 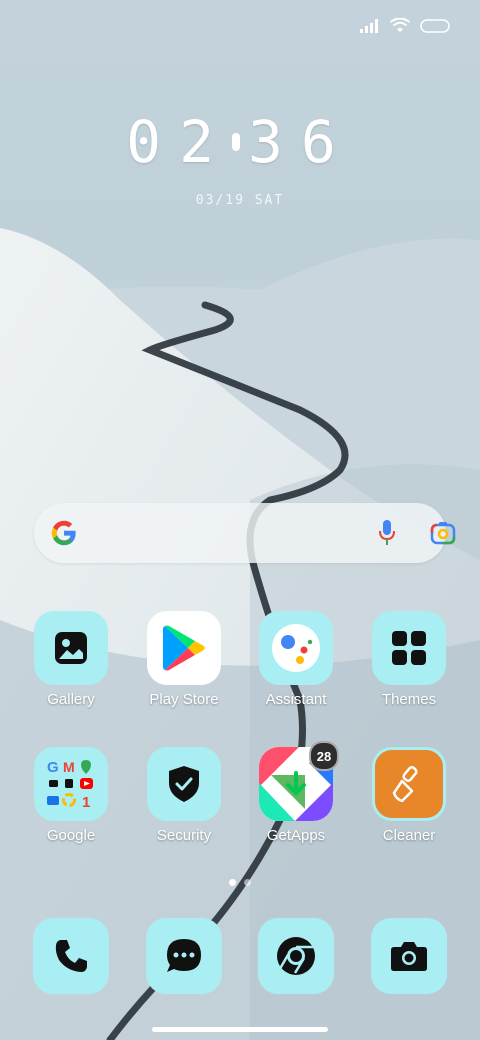 I want to click on signal-icon, so click(x=370, y=28).